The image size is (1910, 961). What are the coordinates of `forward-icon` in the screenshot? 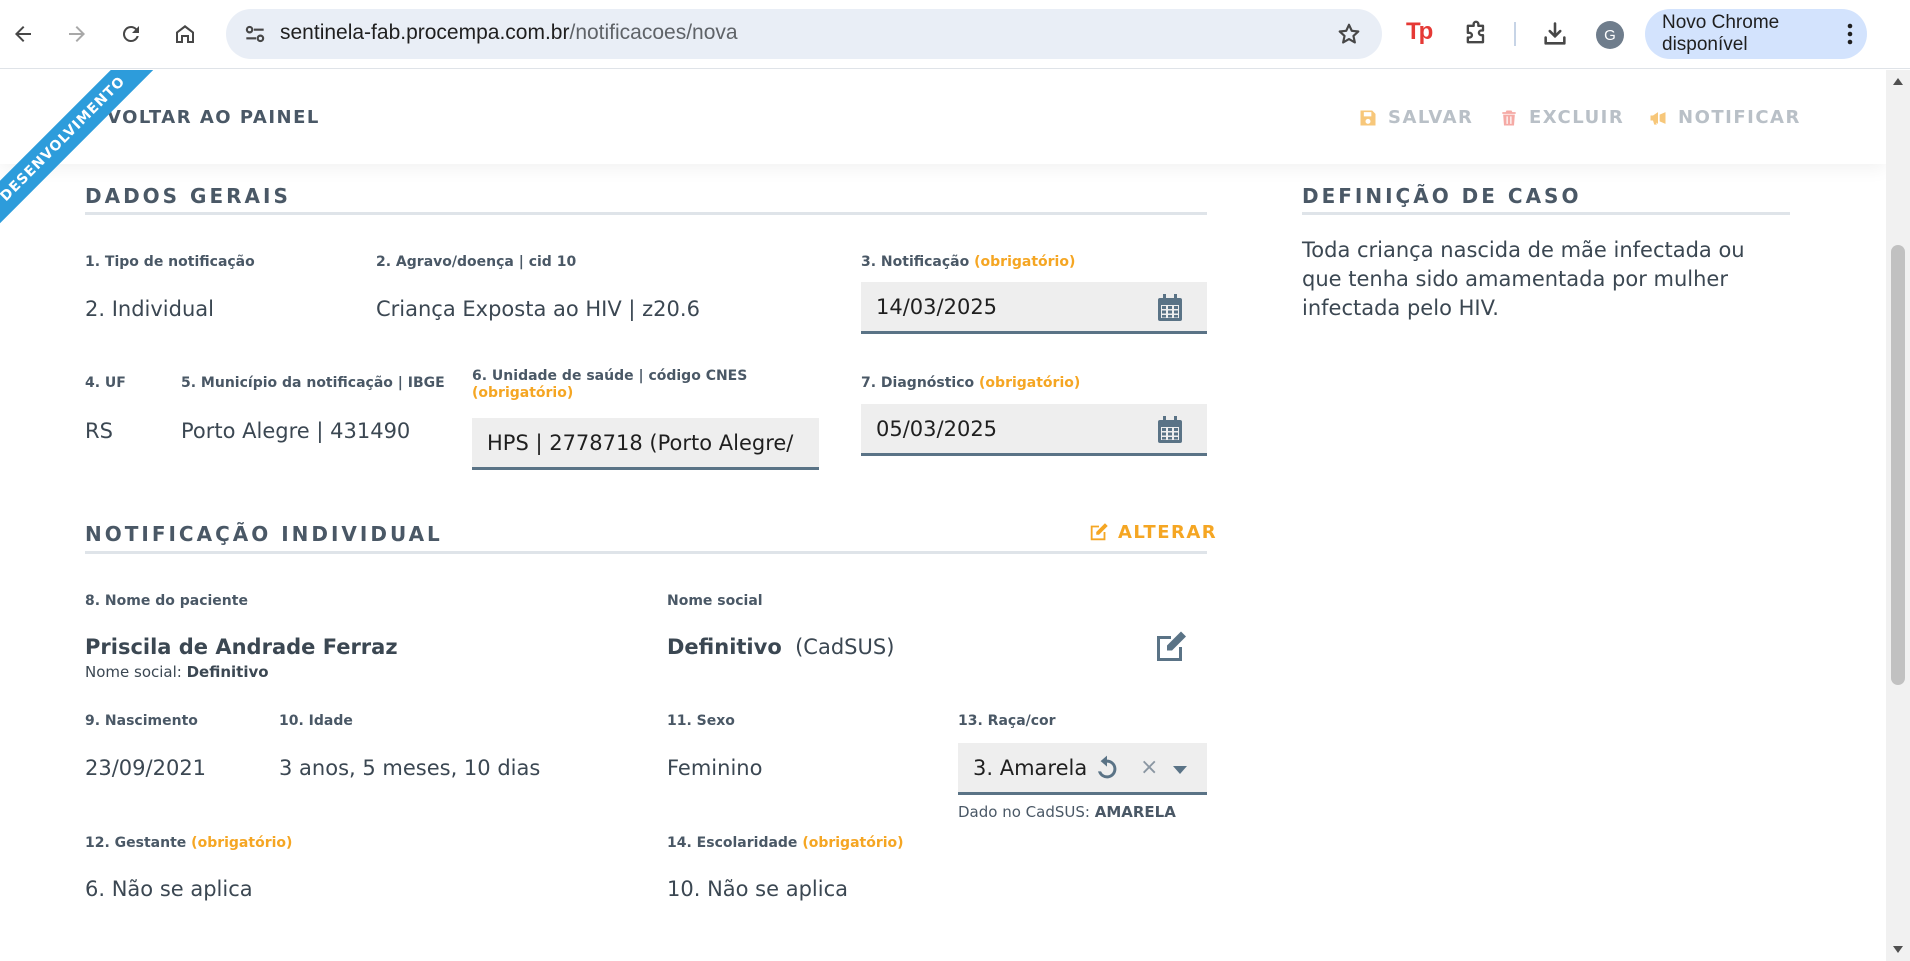 It's located at (77, 34).